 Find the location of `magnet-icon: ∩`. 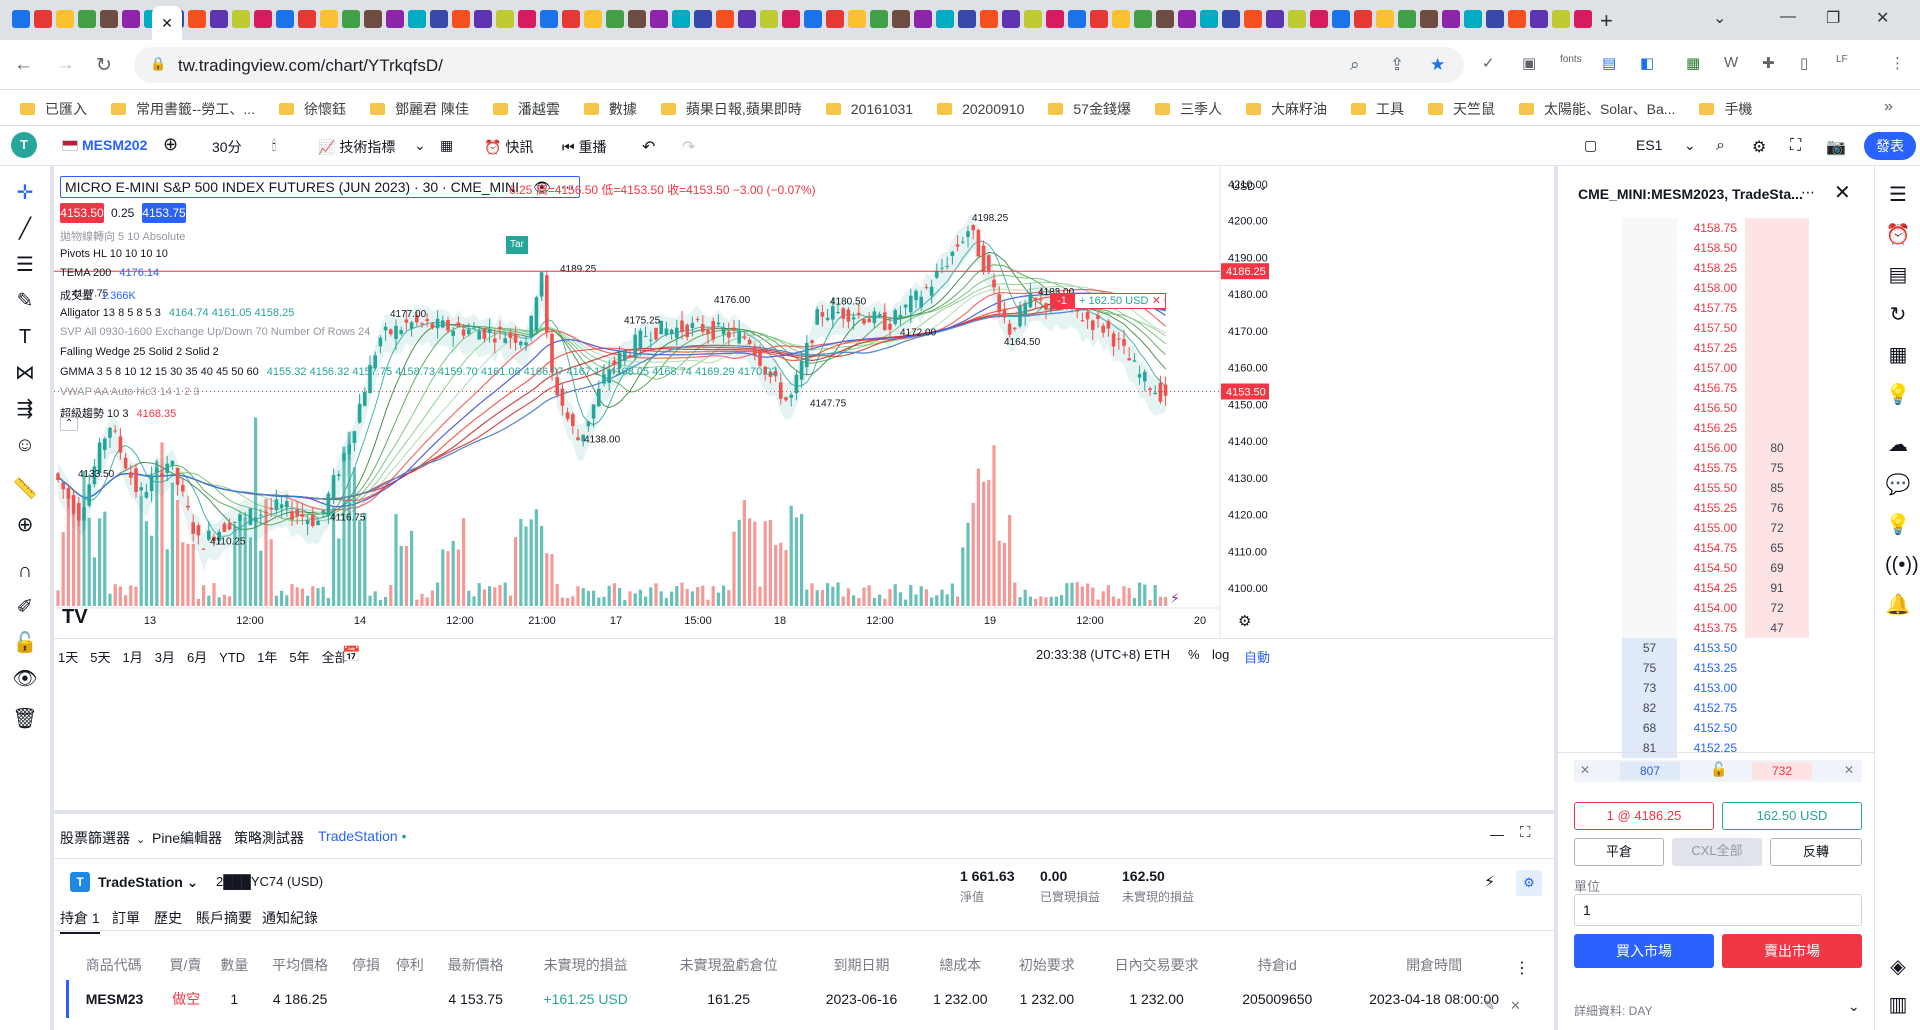

magnet-icon: ∩ is located at coordinates (25, 571).